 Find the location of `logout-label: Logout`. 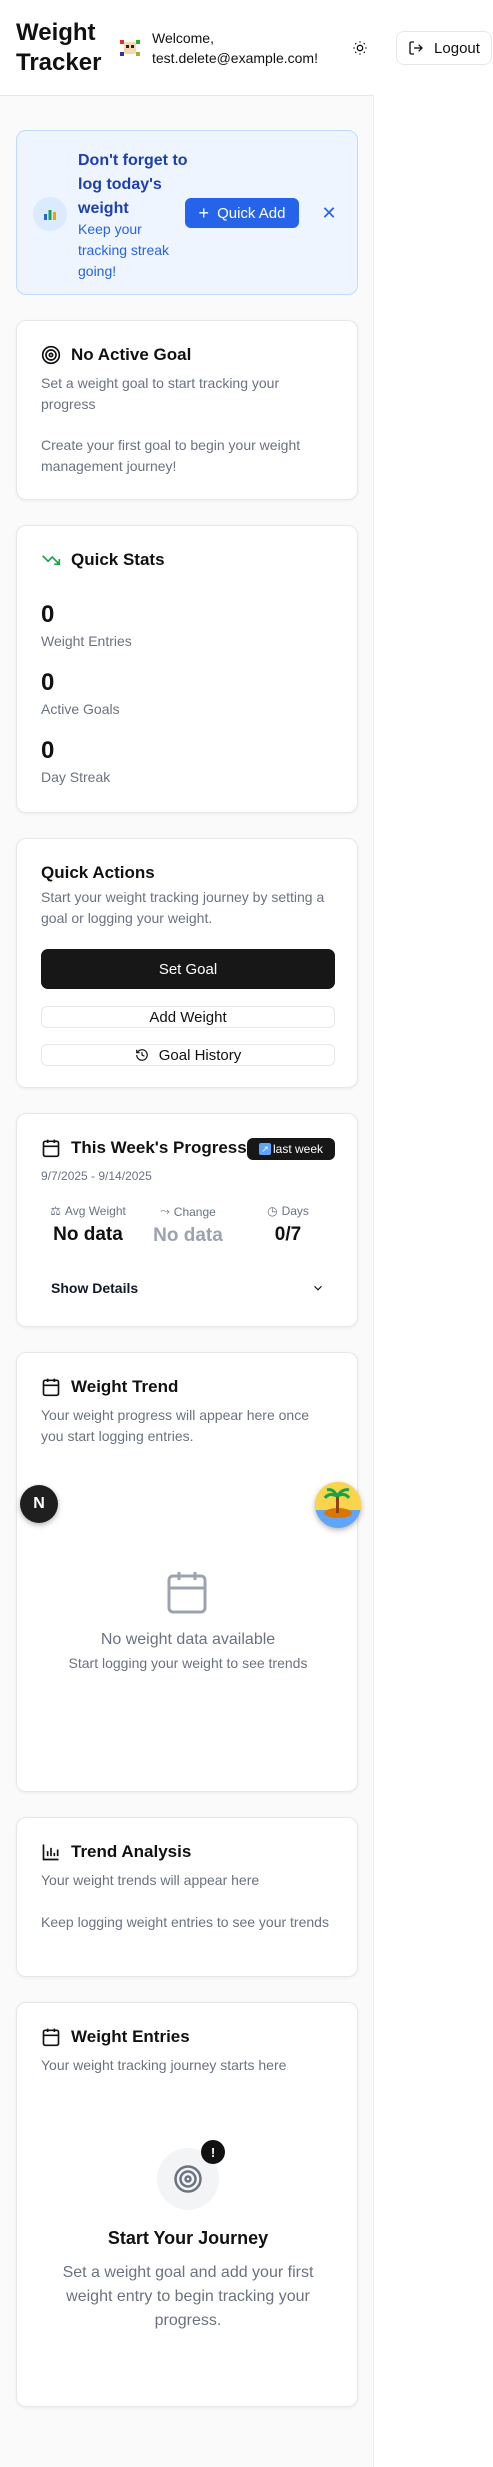

logout-label: Logout is located at coordinates (457, 48).